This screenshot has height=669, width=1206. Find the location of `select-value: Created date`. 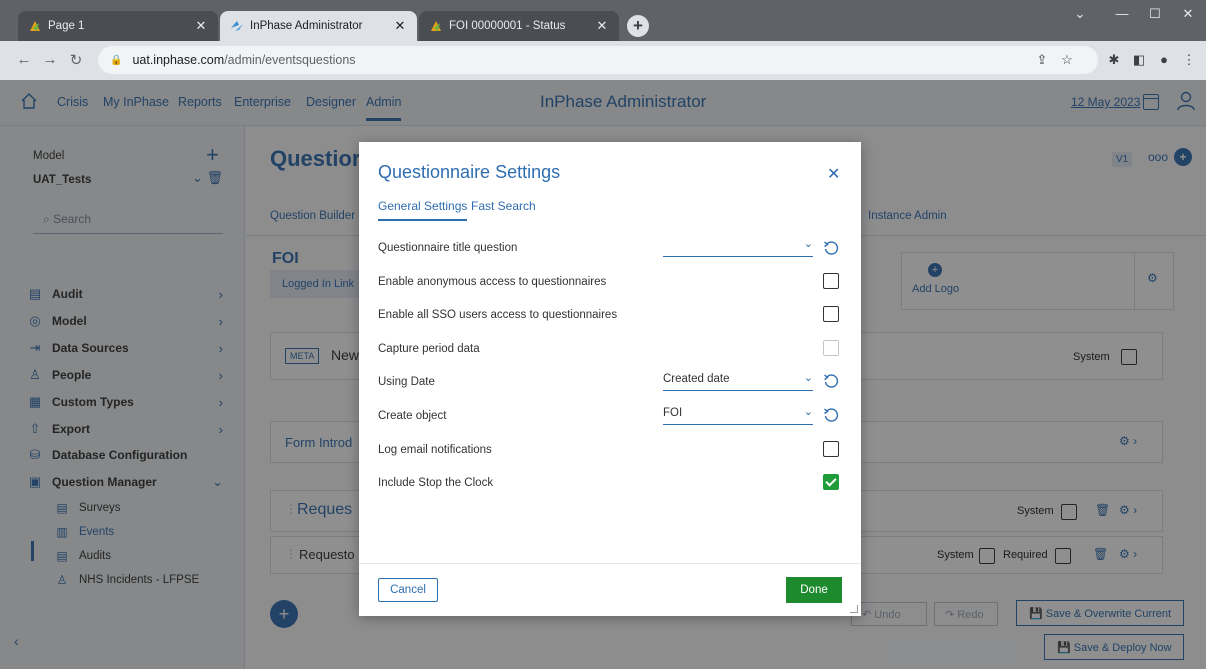

select-value: Created date is located at coordinates (696, 379).